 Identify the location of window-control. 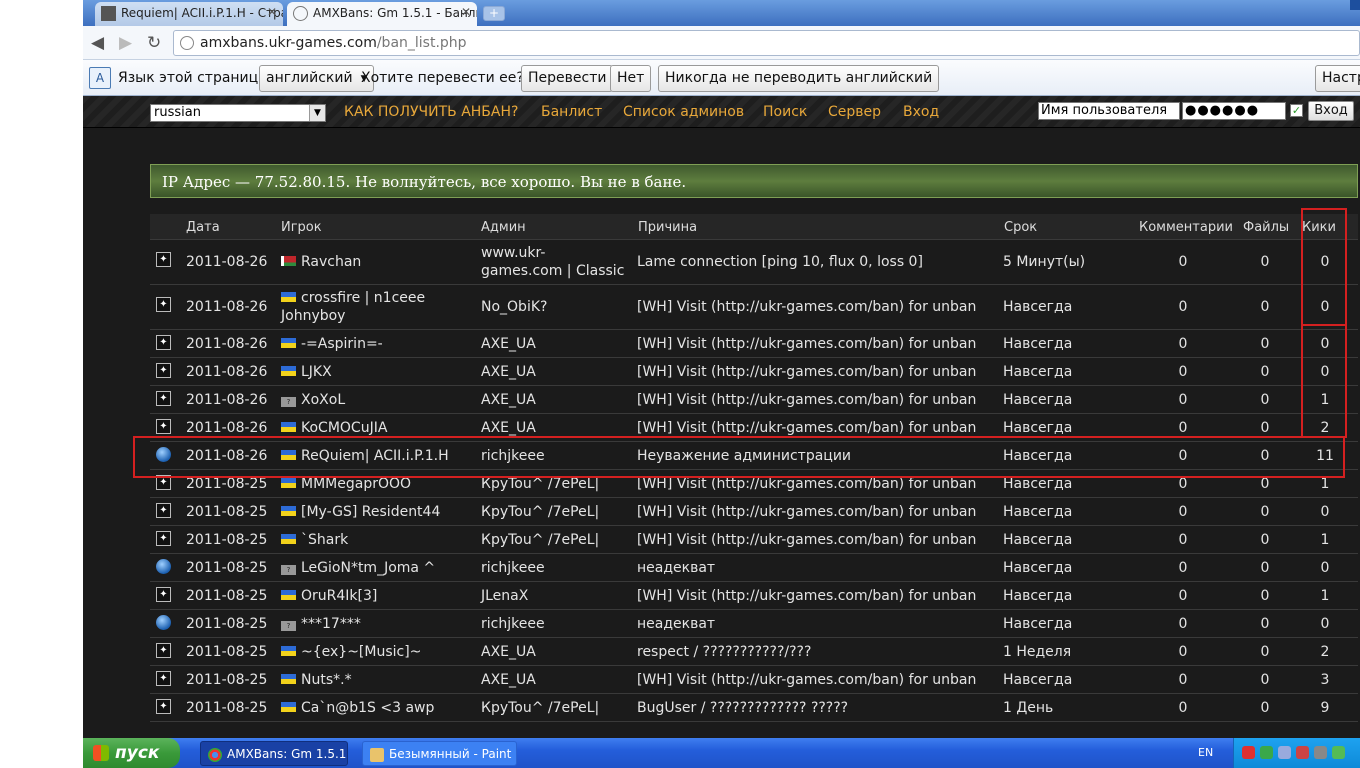
(1355, 5).